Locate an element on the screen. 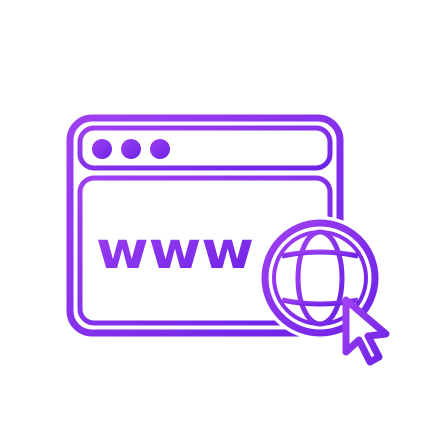 Image resolution: width=437 pixels, height=437 pixels. window-controls is located at coordinates (131, 149).